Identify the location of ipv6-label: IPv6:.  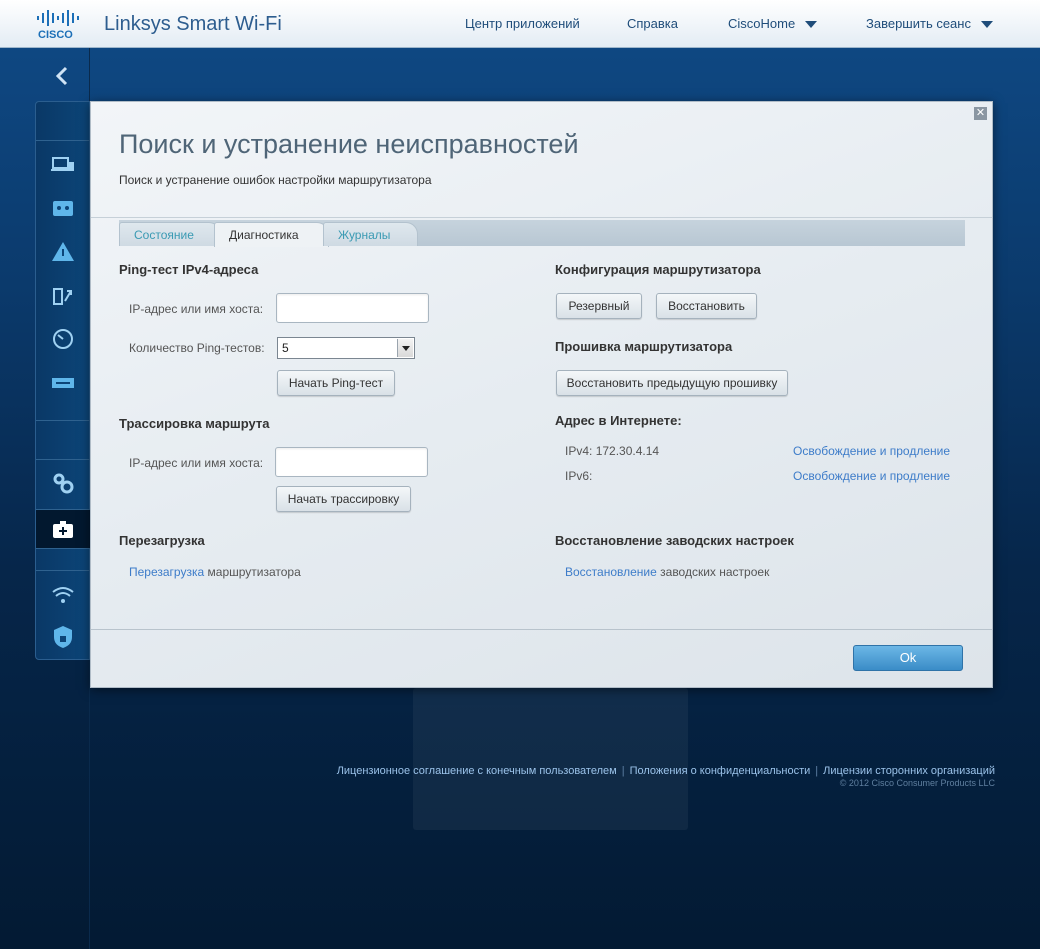
(579, 476).